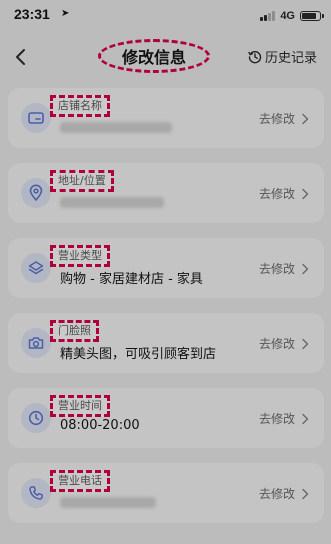  Describe the element at coordinates (309, 16) in the screenshot. I see `battery-level` at that location.